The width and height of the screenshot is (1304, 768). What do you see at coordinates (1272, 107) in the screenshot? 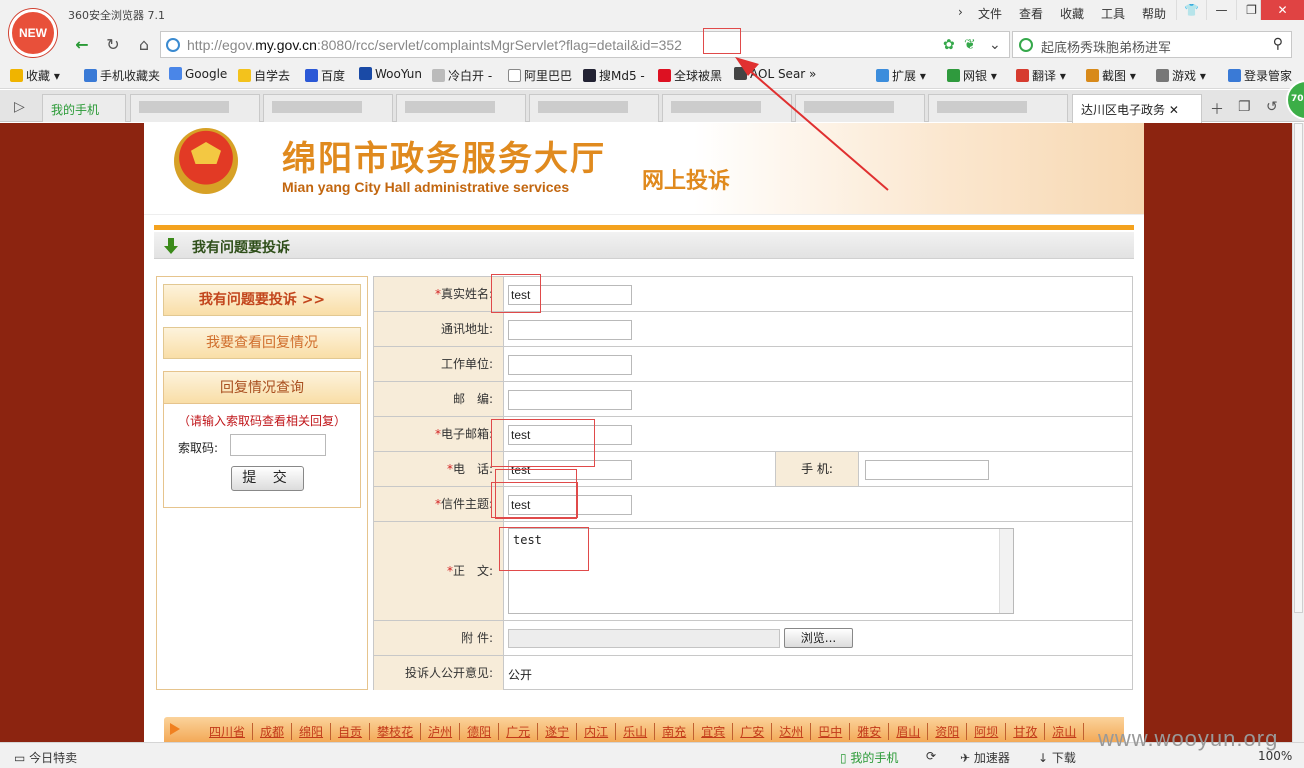
I see `undo-close-icon: ↺` at bounding box center [1272, 107].